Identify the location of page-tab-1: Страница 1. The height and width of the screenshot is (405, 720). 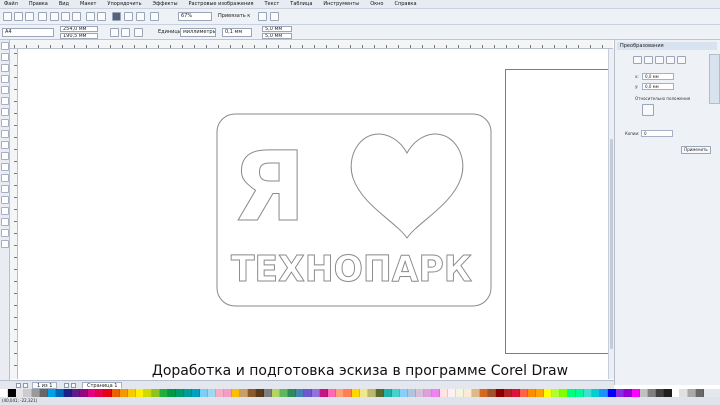
(102, 385).